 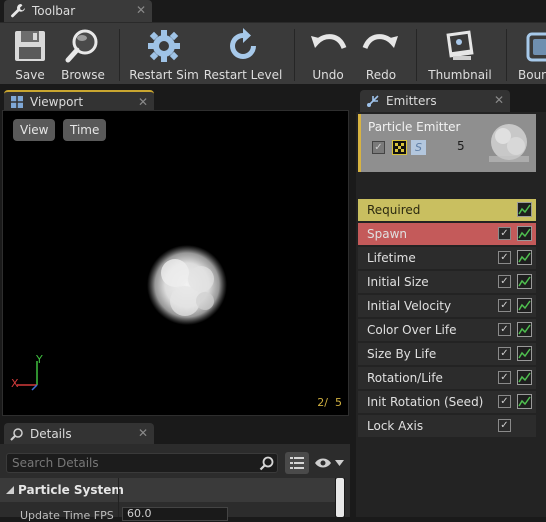 I want to click on details-scrollbar, so click(x=340, y=497).